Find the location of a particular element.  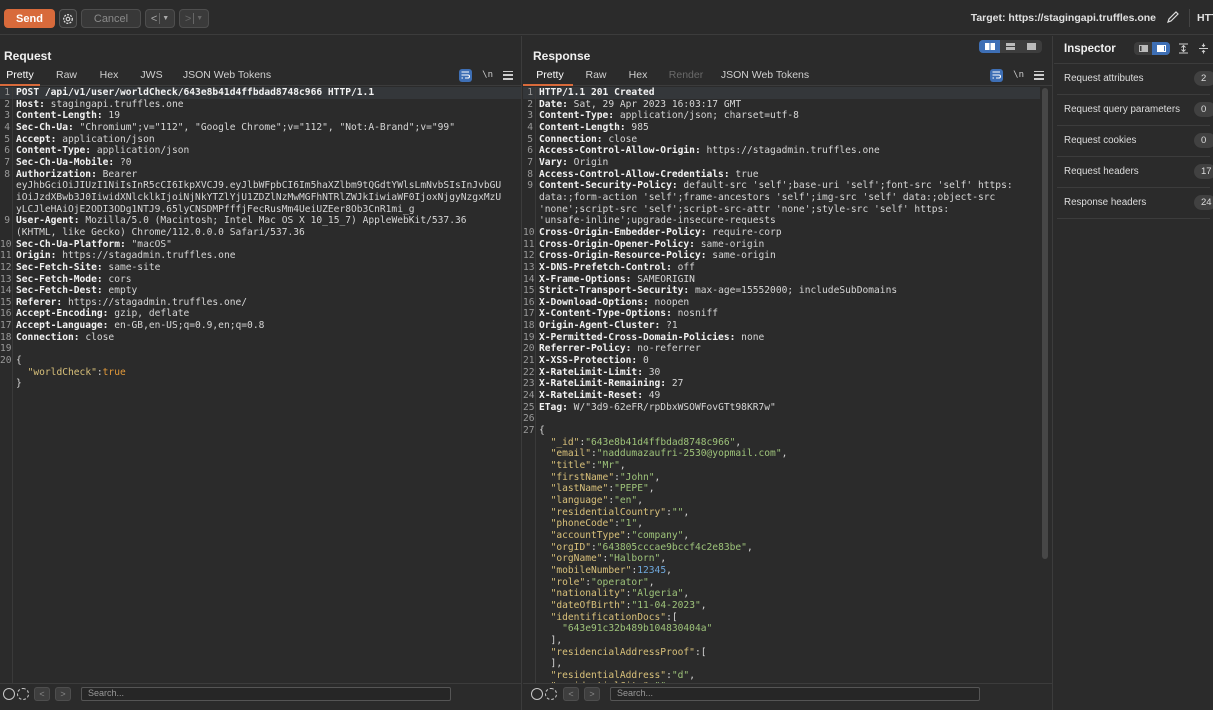

inspector-section-request-headers: Request headers 17 is located at coordinates (1135, 172).